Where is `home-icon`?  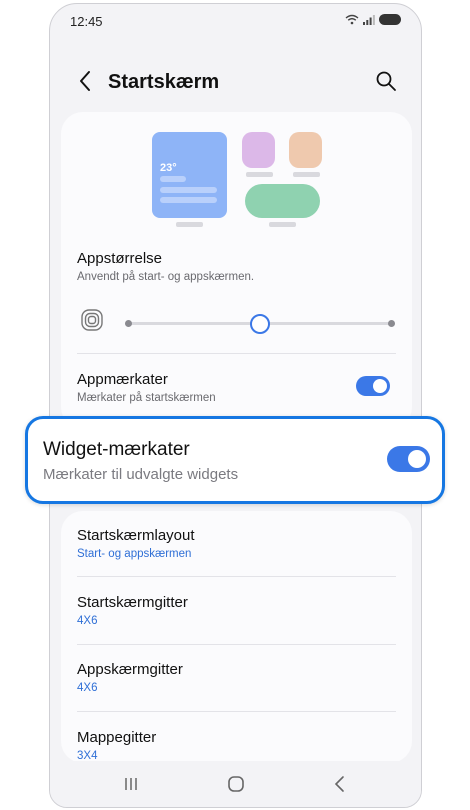
home-icon is located at coordinates (236, 784).